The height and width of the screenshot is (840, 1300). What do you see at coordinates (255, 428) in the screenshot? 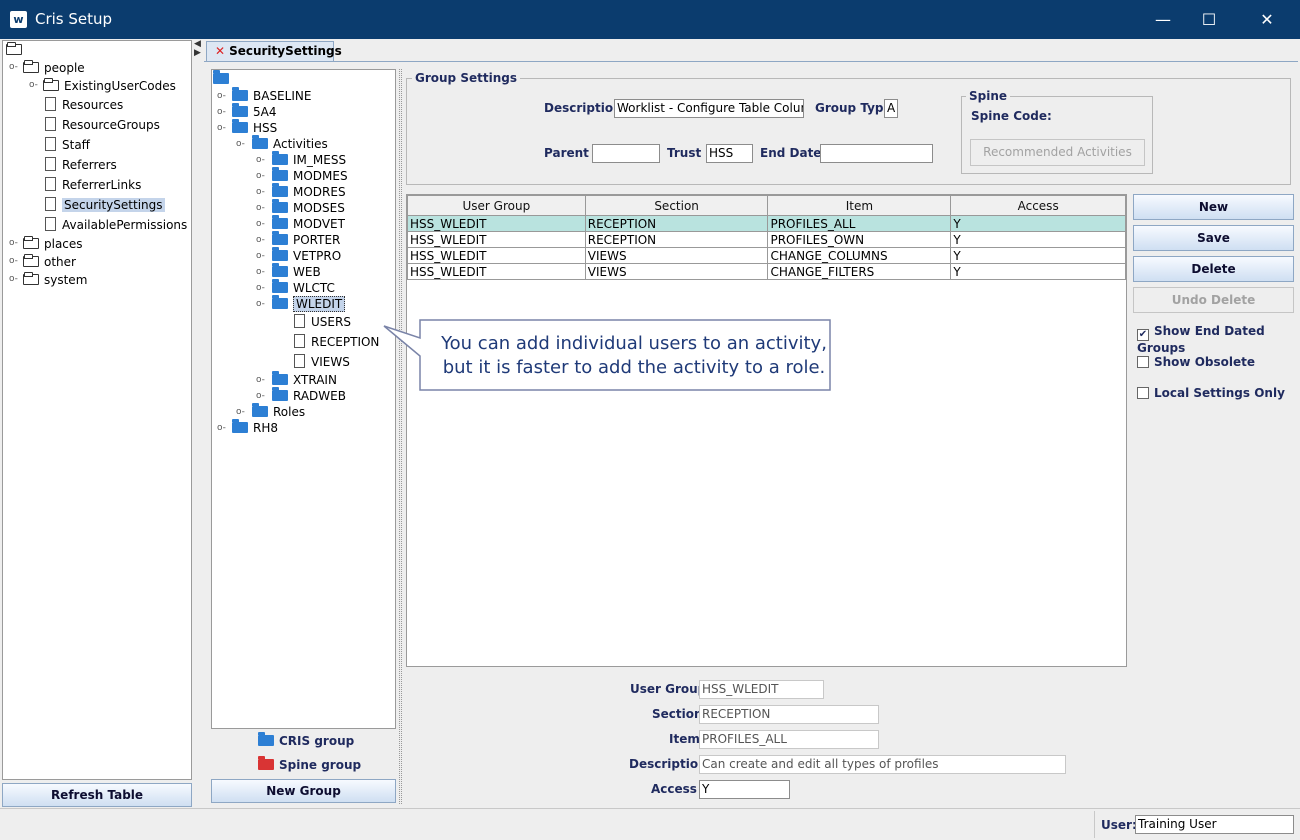
I see `group-item-rh8: RH8` at bounding box center [255, 428].